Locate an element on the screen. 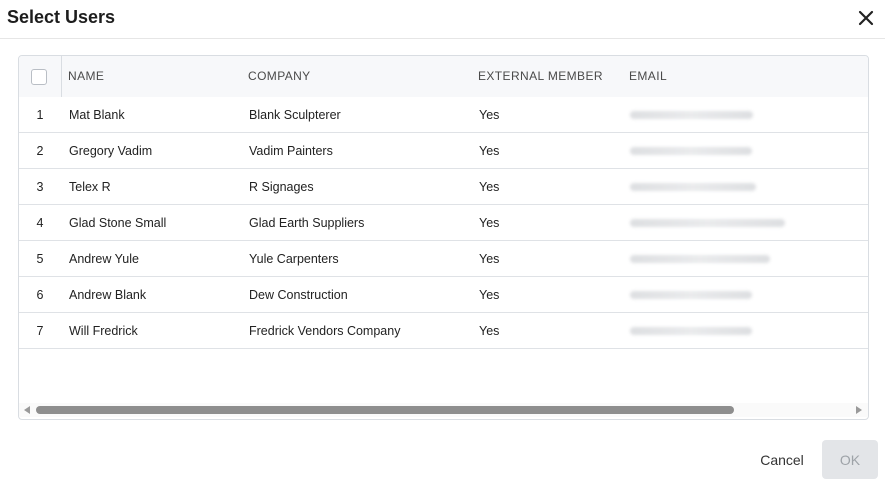 The width and height of the screenshot is (885, 487). user-company: R Signages is located at coordinates (281, 187).